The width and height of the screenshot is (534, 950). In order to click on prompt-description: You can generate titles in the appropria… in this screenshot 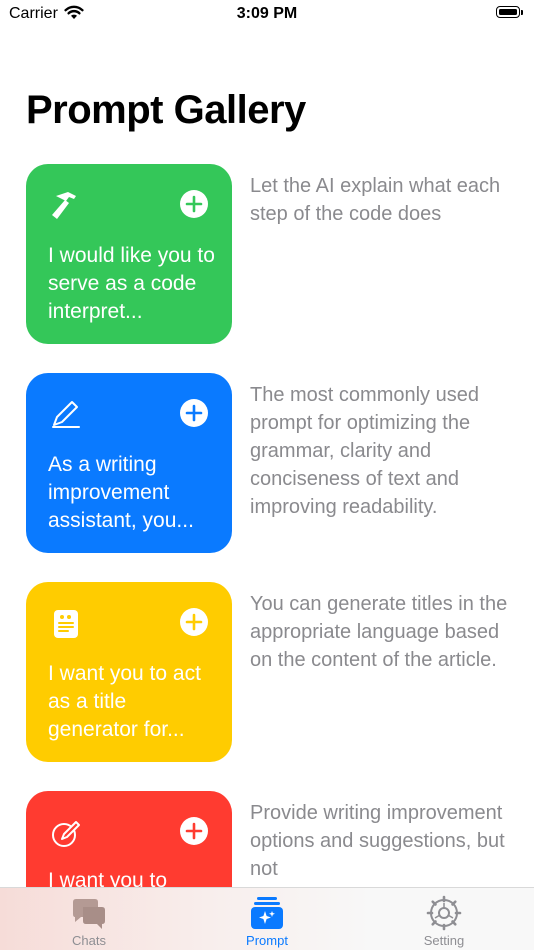, I will do `click(379, 632)`.